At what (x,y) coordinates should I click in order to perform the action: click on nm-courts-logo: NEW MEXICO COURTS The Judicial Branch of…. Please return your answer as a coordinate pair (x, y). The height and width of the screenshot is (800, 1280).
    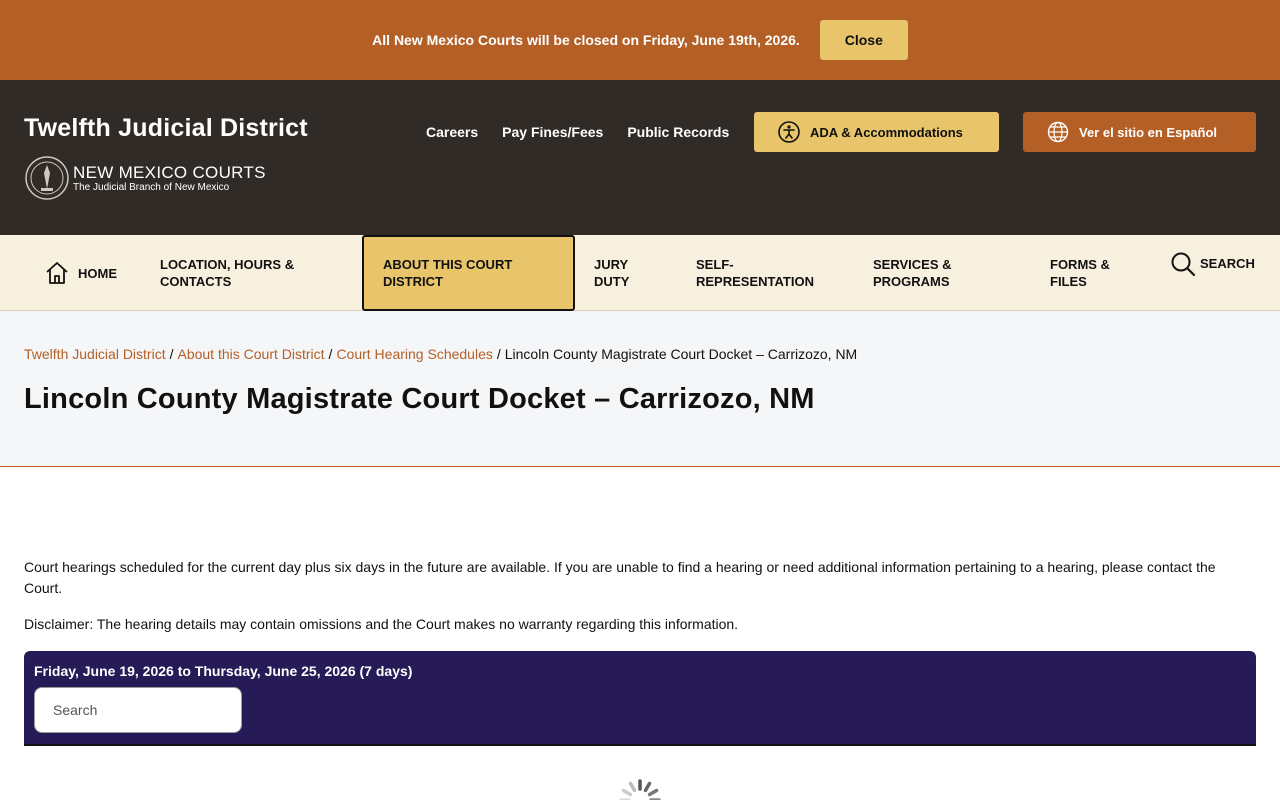
    Looking at the image, I should click on (145, 178).